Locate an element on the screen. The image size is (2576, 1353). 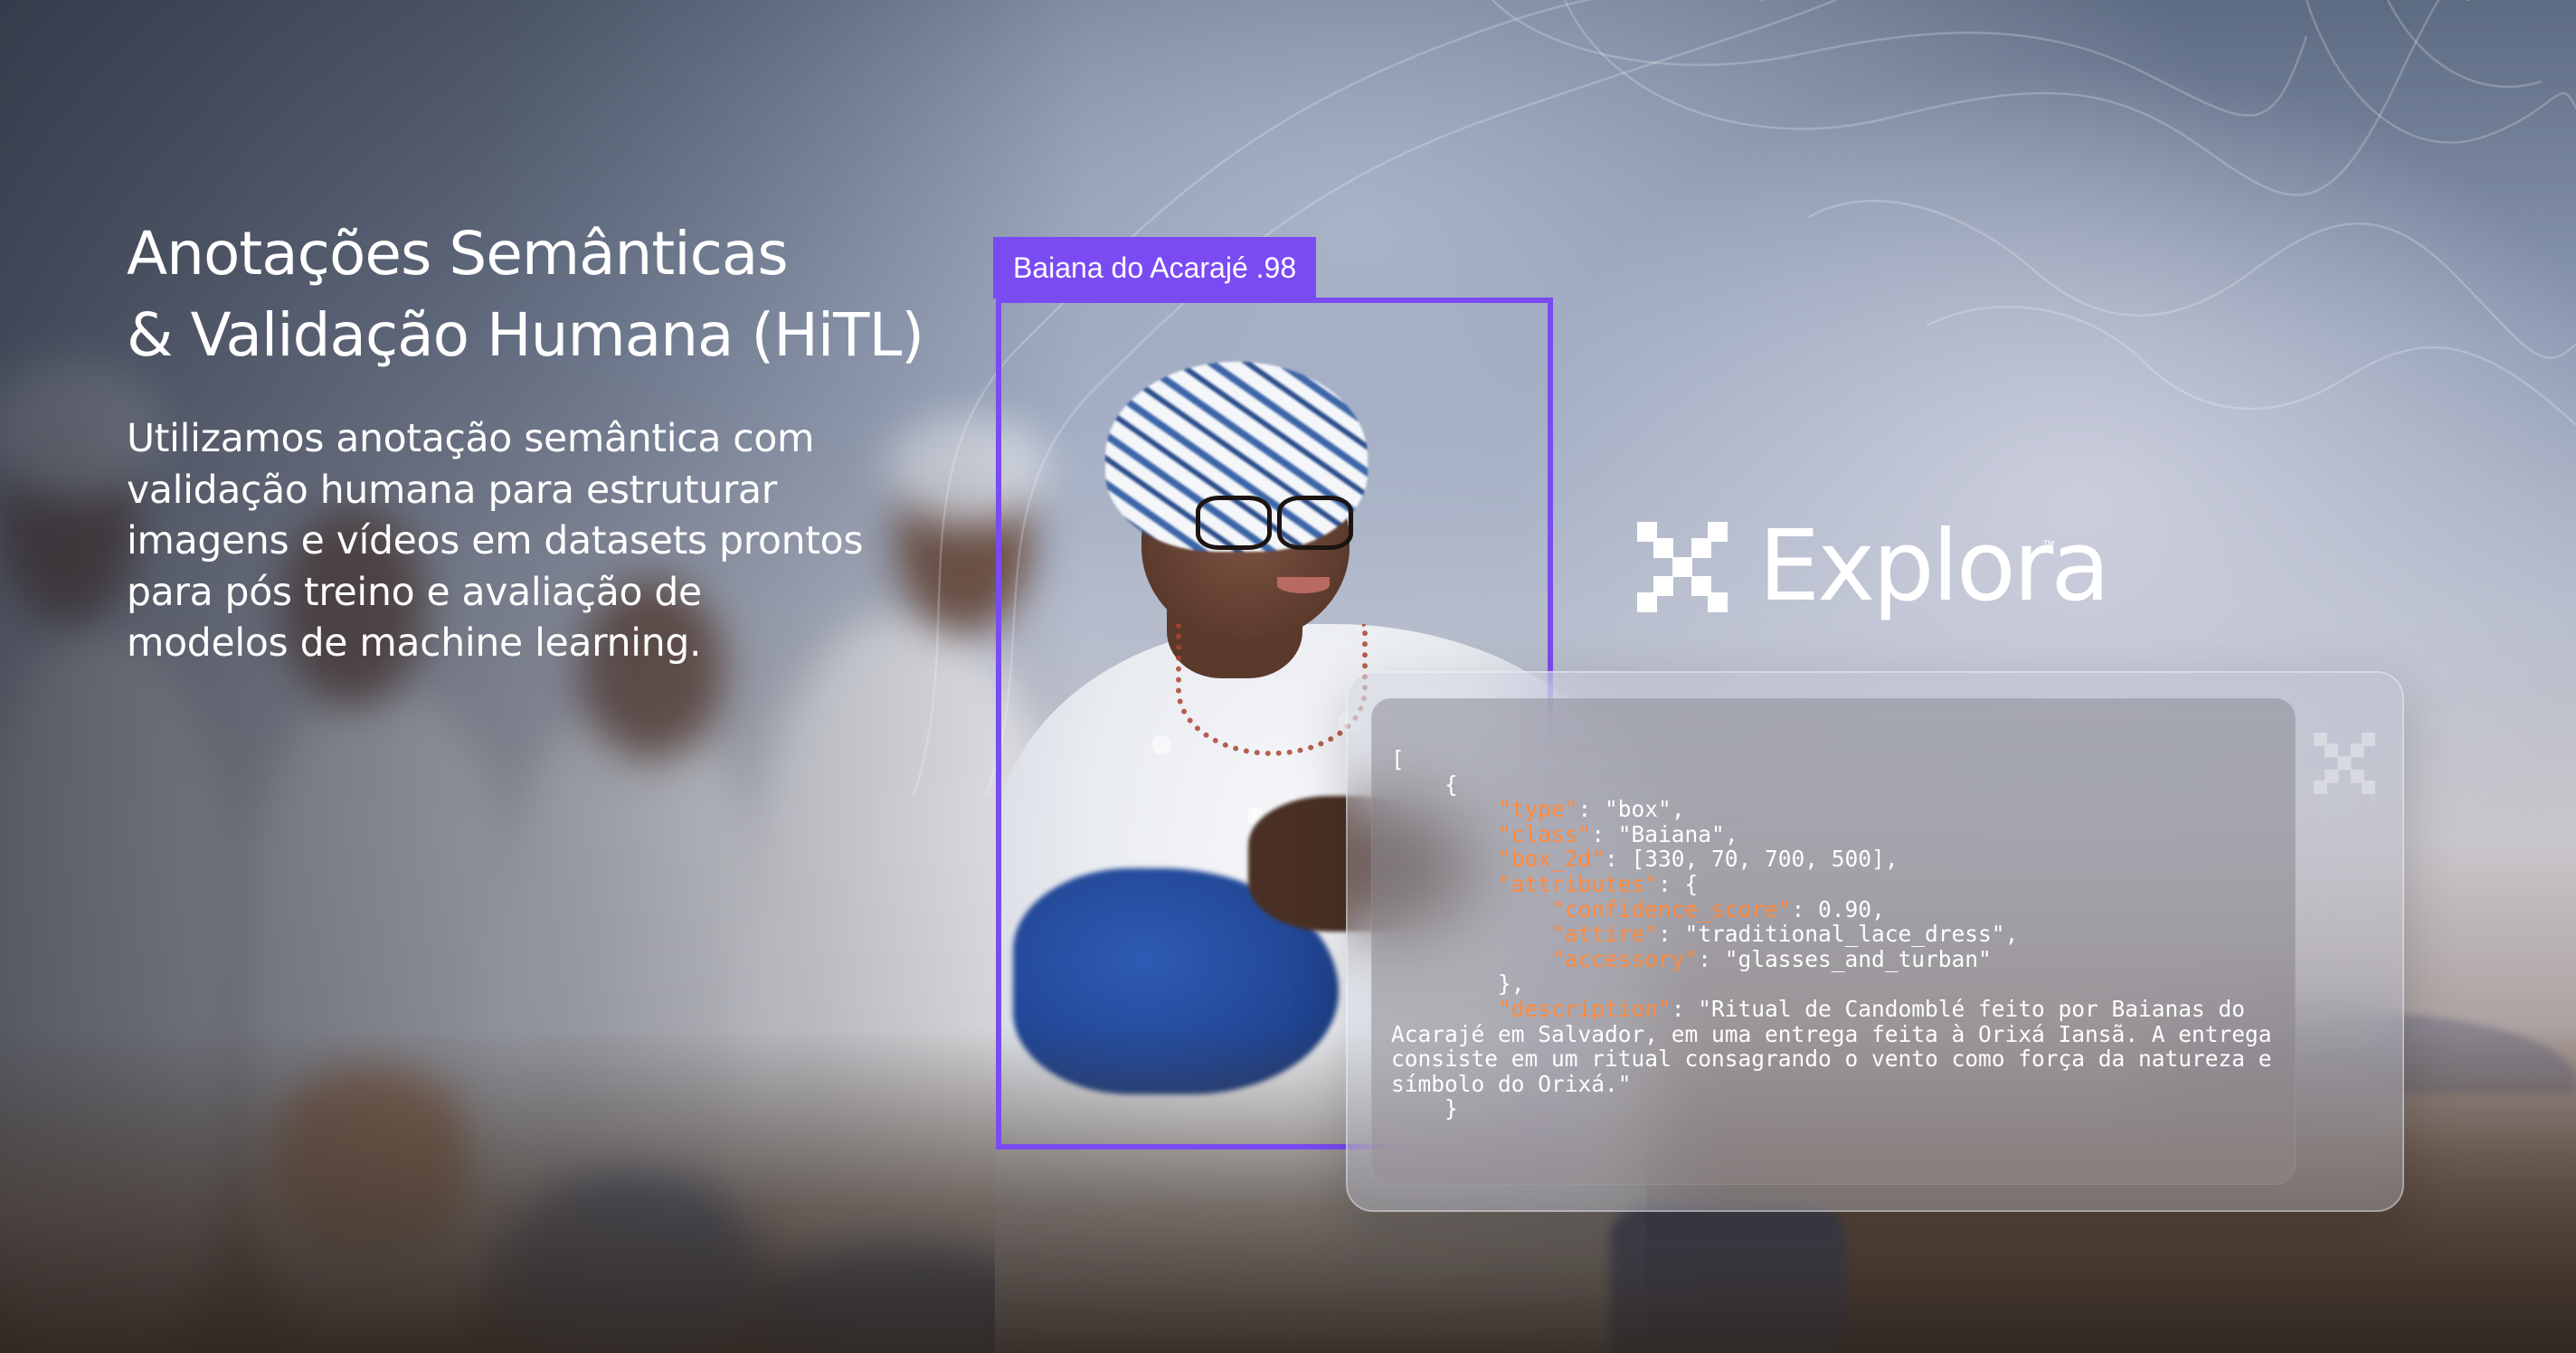
page-title-line-2: & Validação Humana (HiTL) is located at coordinates (526, 335).